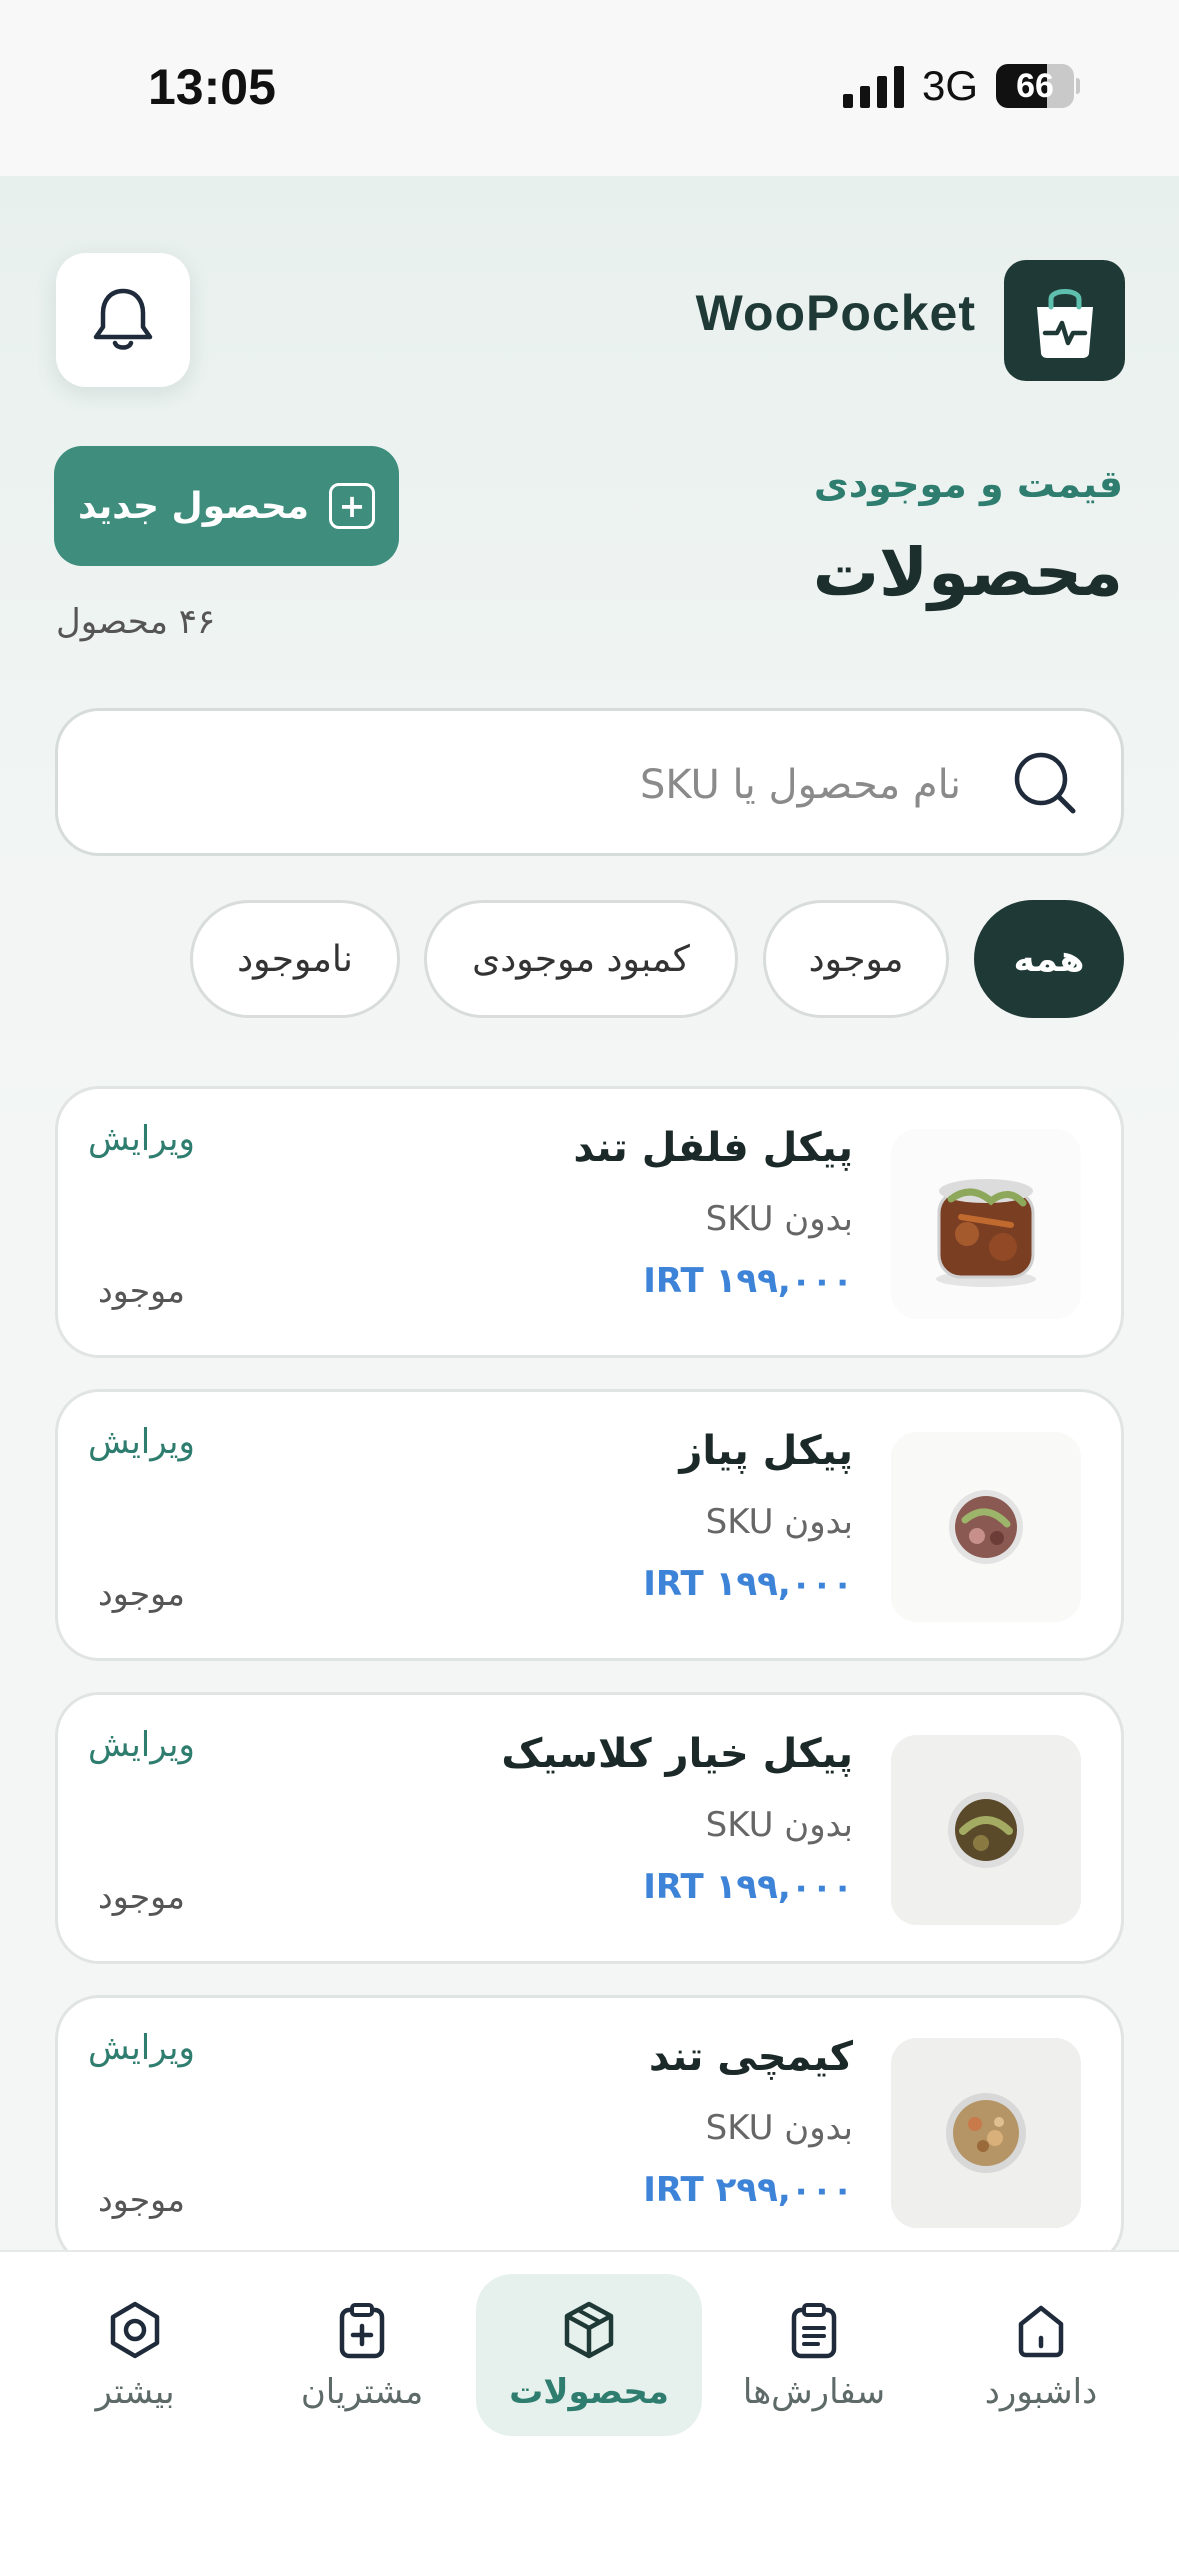 The image size is (1179, 2556). Describe the element at coordinates (1041, 2331) in the screenshot. I see `home-icon` at that location.